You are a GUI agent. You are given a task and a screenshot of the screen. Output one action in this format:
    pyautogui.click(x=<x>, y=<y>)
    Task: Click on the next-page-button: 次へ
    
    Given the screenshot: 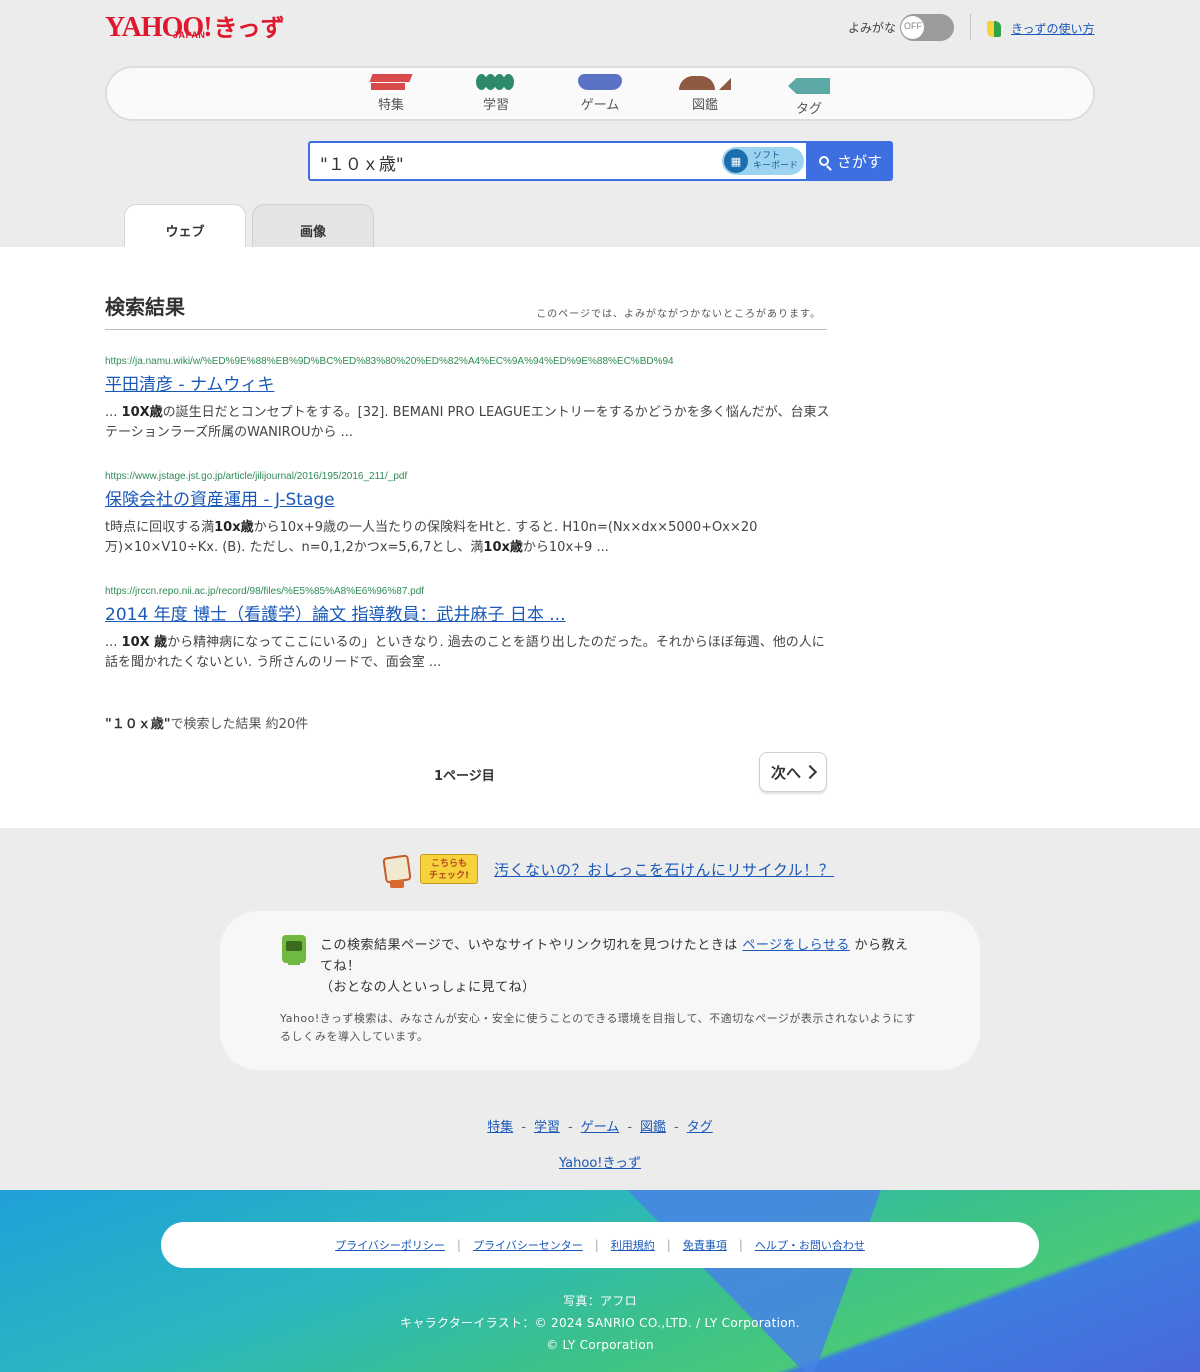 What is the action you would take?
    pyautogui.click(x=793, y=772)
    